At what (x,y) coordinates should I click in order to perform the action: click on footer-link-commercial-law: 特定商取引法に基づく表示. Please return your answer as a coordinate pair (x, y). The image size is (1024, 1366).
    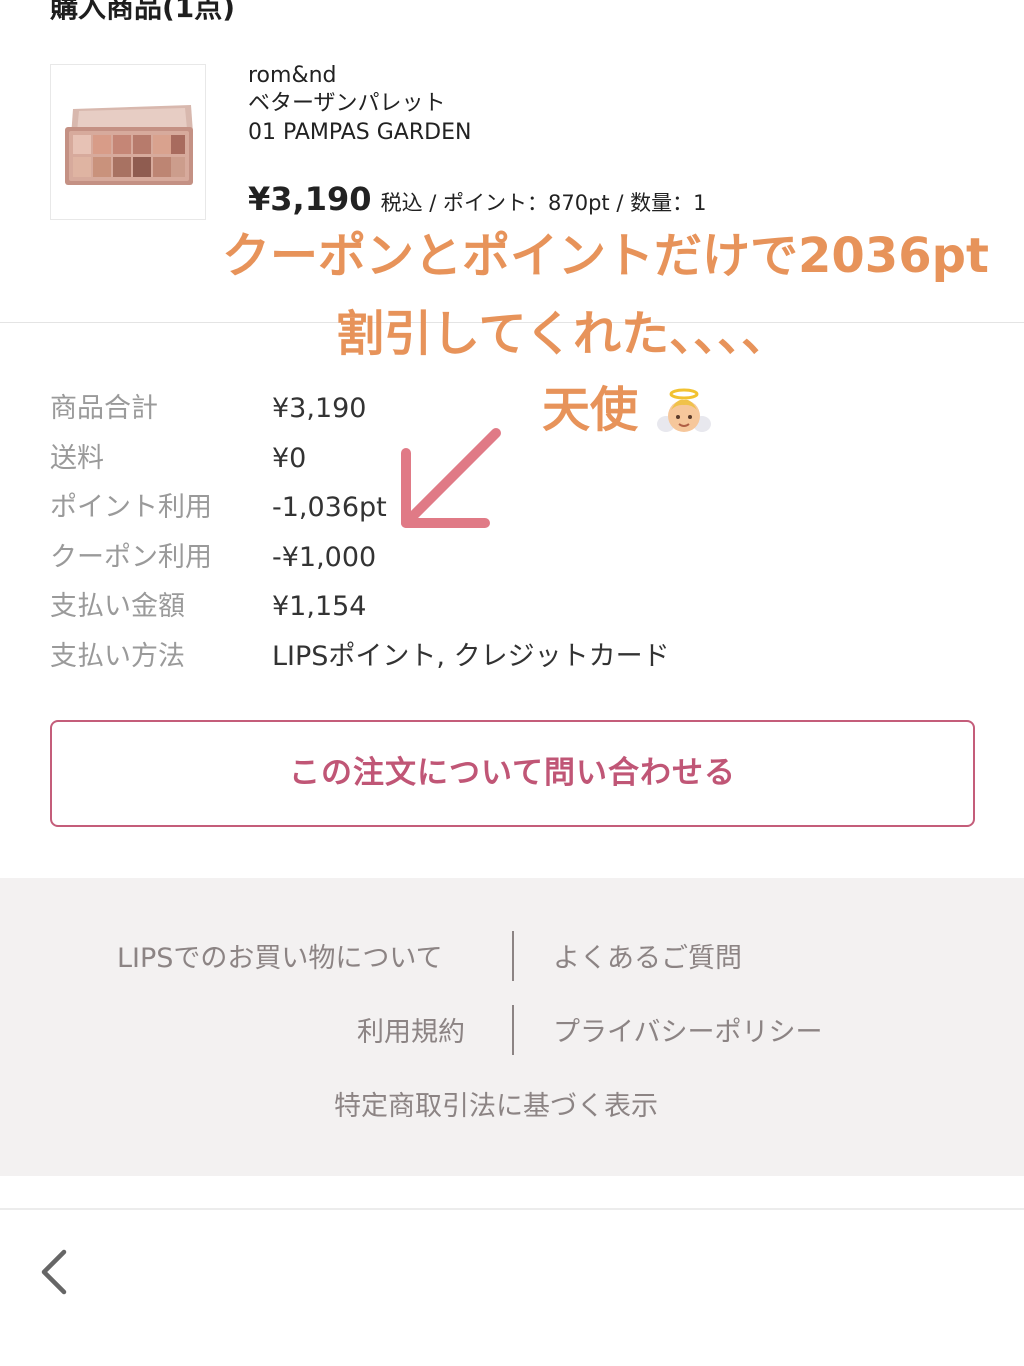
    Looking at the image, I should click on (496, 1107).